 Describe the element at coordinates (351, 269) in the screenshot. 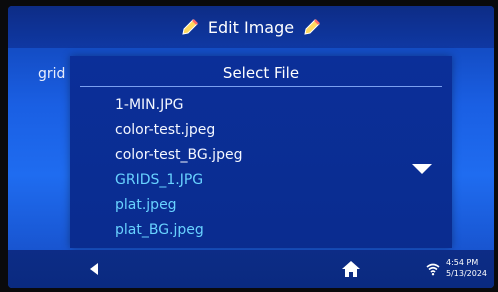

I see `home-icon` at that location.